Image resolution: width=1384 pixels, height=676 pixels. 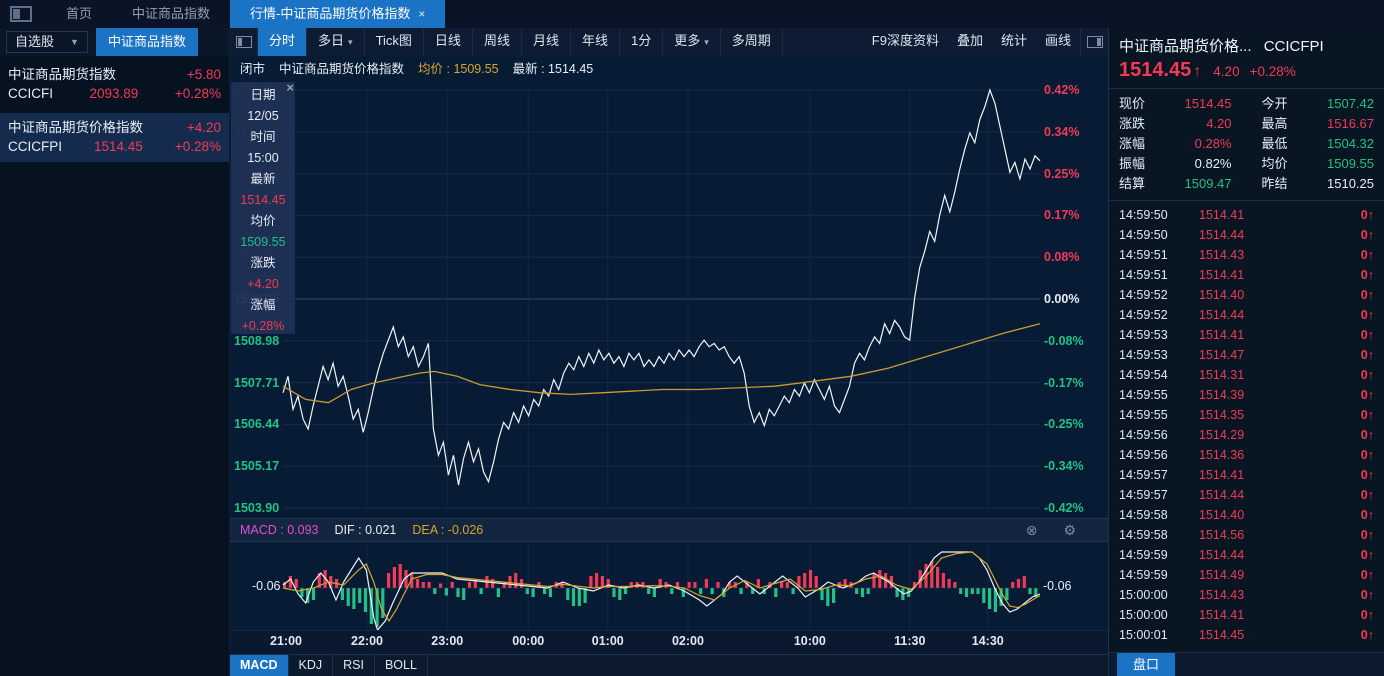 I want to click on percent-axis-label: -0.42%, so click(x=1064, y=508).